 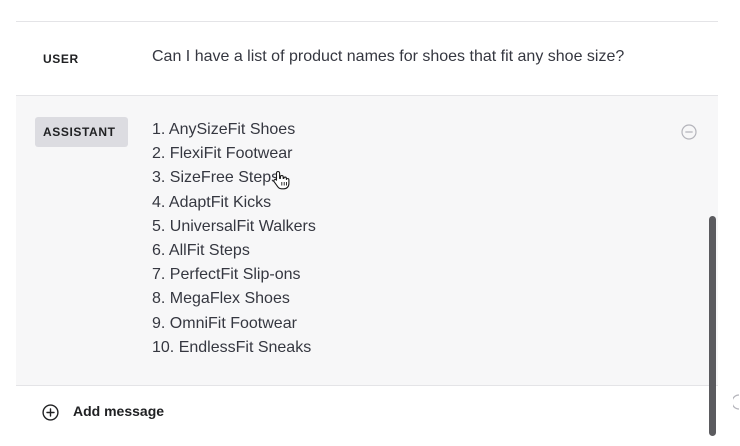 I want to click on list-item: 7. PerfectFit Slip-ons, so click(x=226, y=275).